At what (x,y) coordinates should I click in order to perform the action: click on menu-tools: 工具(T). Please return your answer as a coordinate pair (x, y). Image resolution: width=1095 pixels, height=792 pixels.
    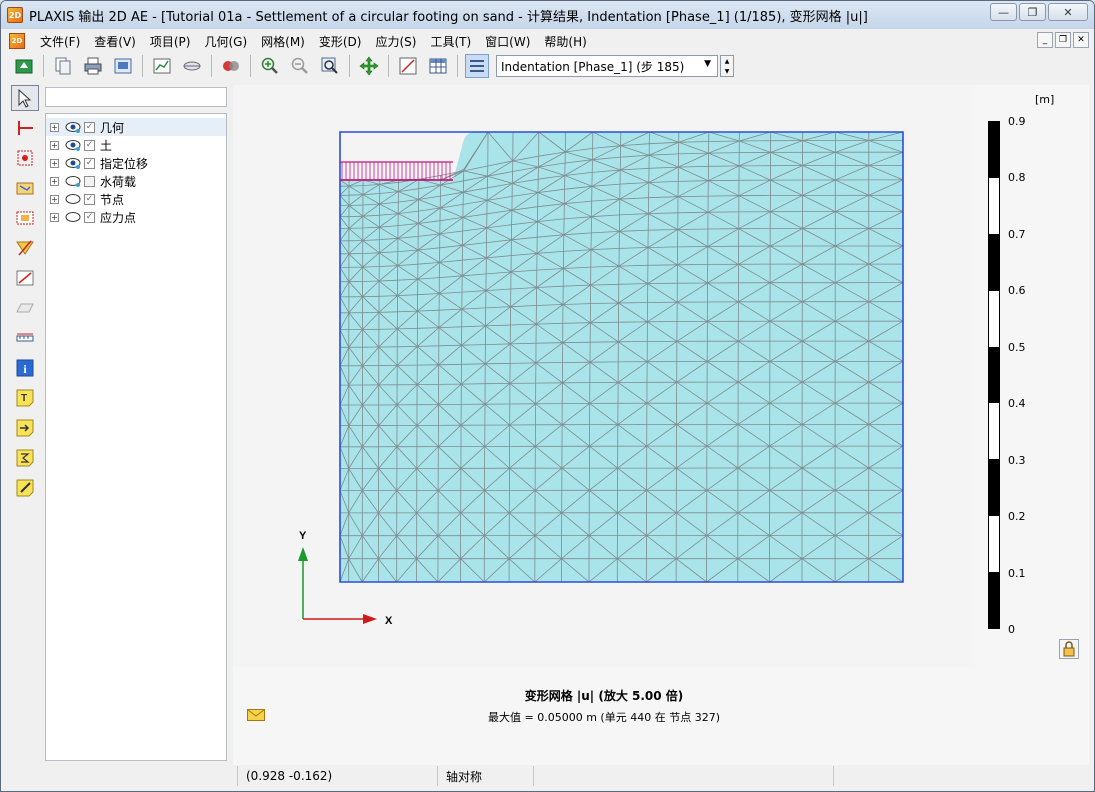
    Looking at the image, I should click on (450, 41).